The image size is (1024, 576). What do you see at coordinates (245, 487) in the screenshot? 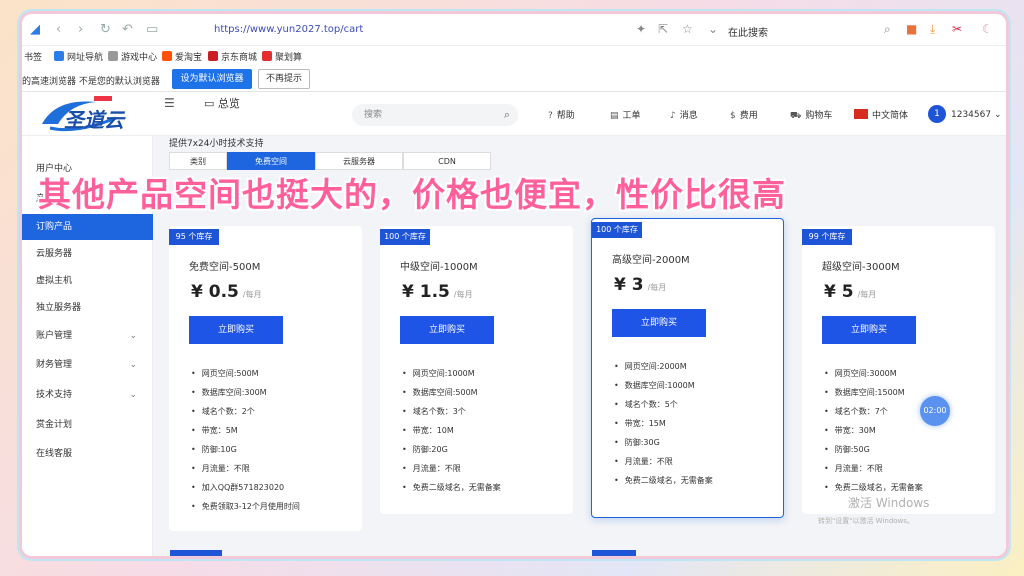
I see `list-item: 加入QQ群571823020` at bounding box center [245, 487].